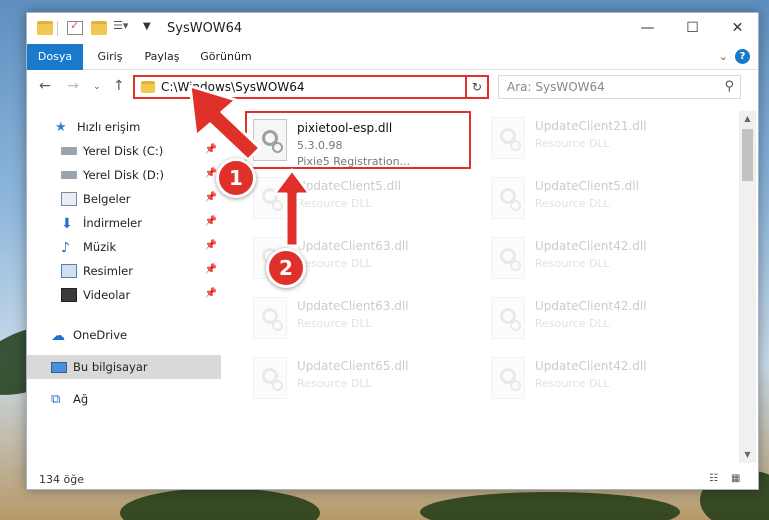  Describe the element at coordinates (345, 128) in the screenshot. I see `file-name: pixietool-esp.dll` at that location.